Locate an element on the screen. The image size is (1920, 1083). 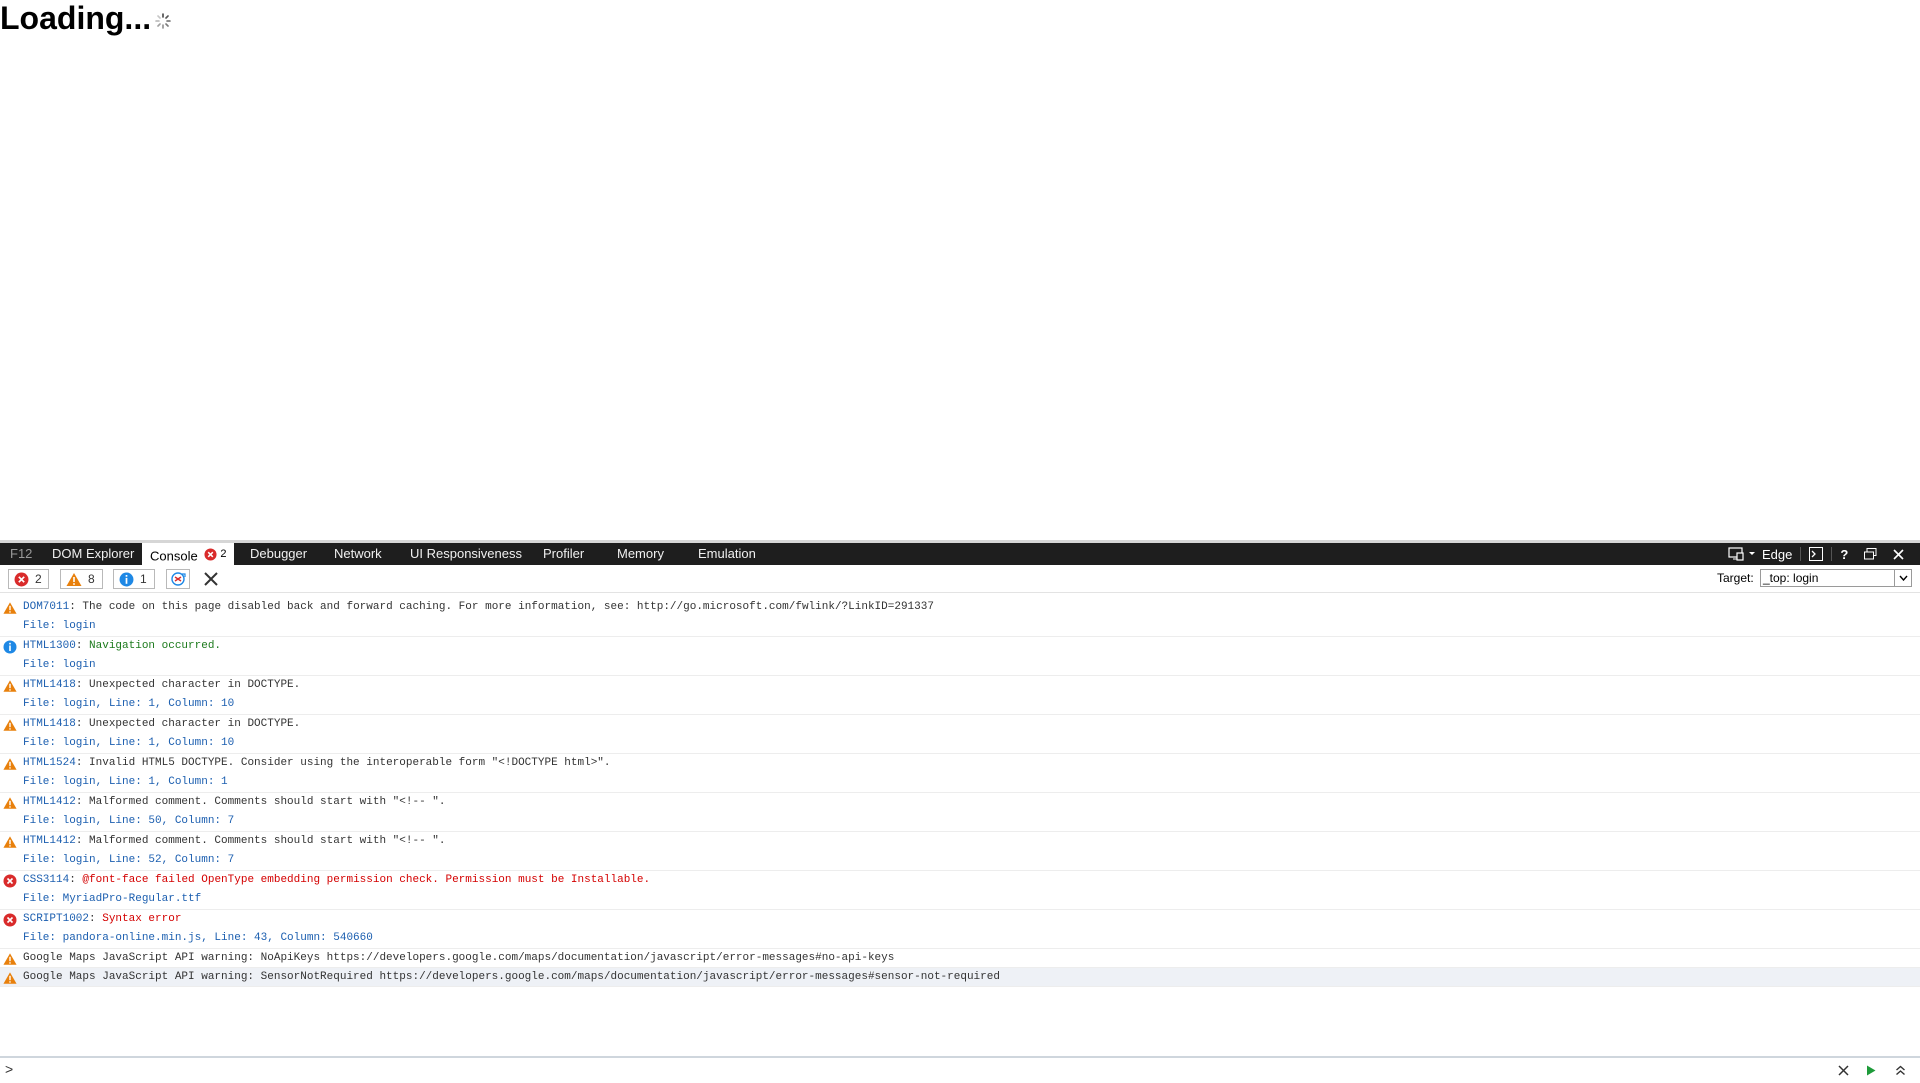
play-icon is located at coordinates (1871, 1070).